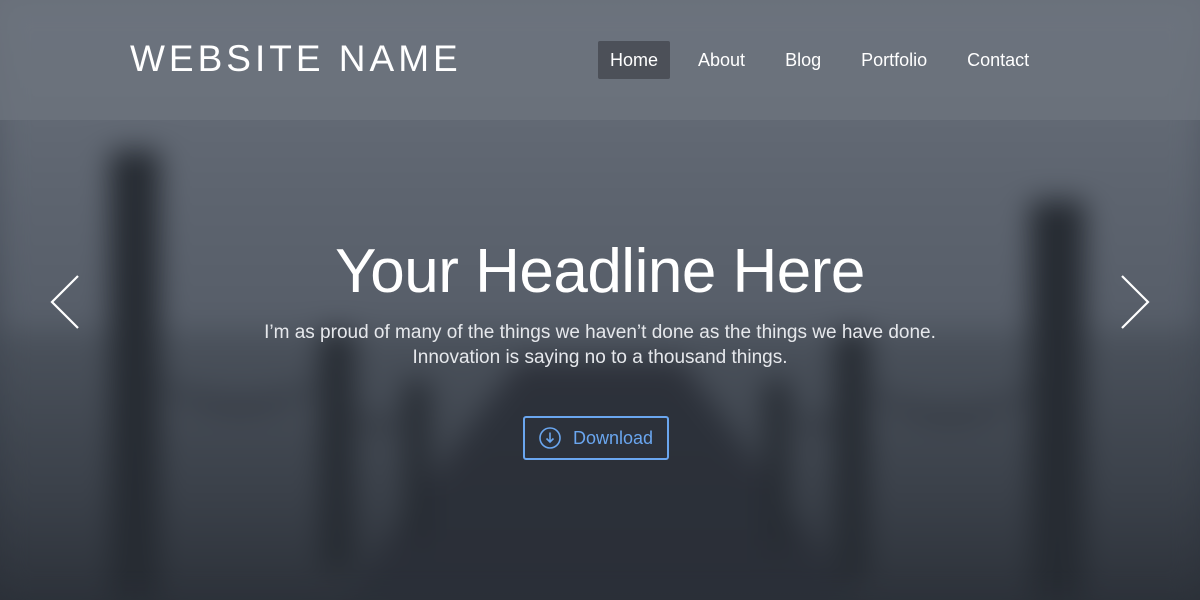 This screenshot has width=1200, height=600. I want to click on nav-item-contact: Contact, so click(998, 60).